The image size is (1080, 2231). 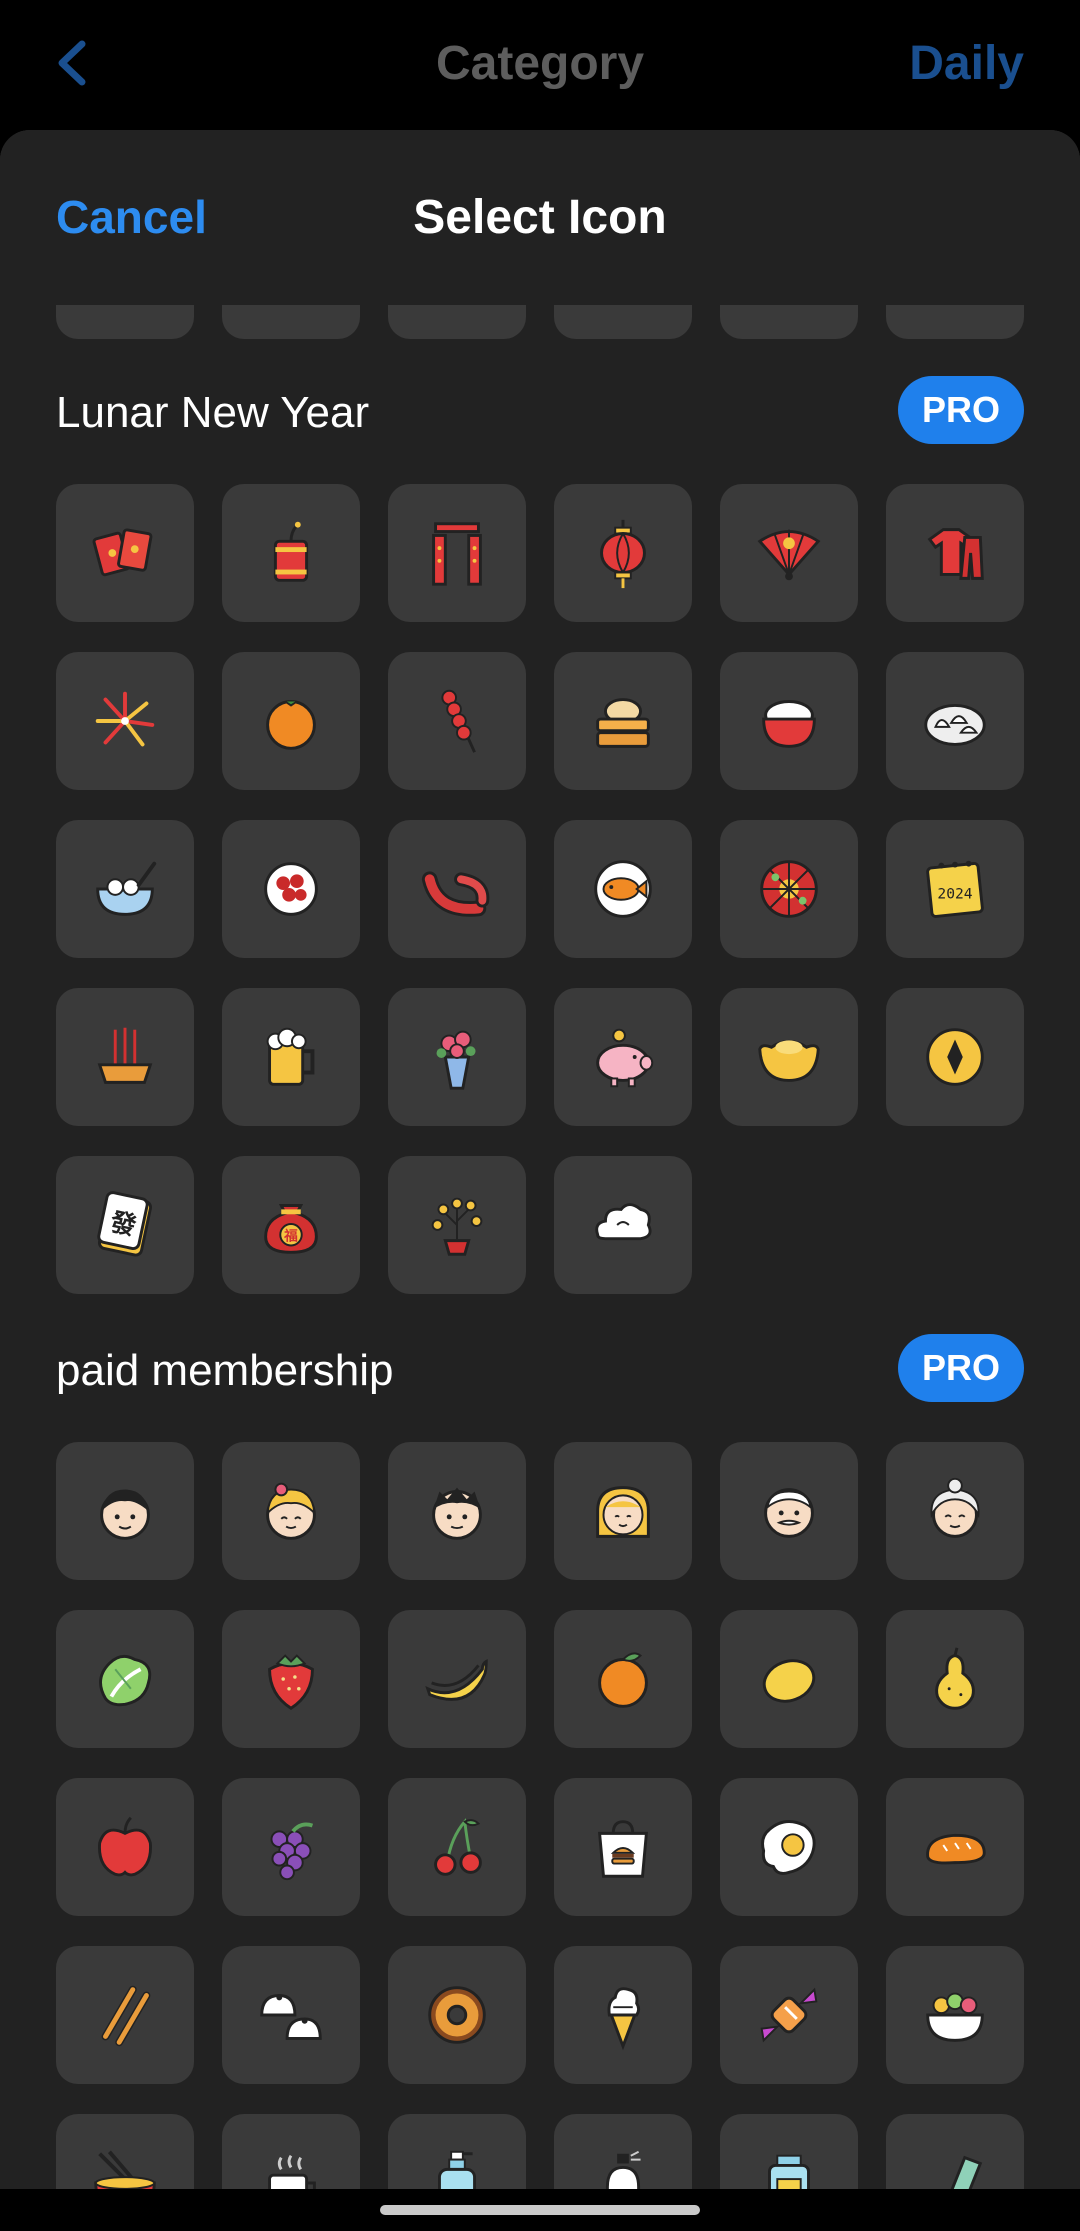 I want to click on tile-firecracker, so click(x=291, y=553).